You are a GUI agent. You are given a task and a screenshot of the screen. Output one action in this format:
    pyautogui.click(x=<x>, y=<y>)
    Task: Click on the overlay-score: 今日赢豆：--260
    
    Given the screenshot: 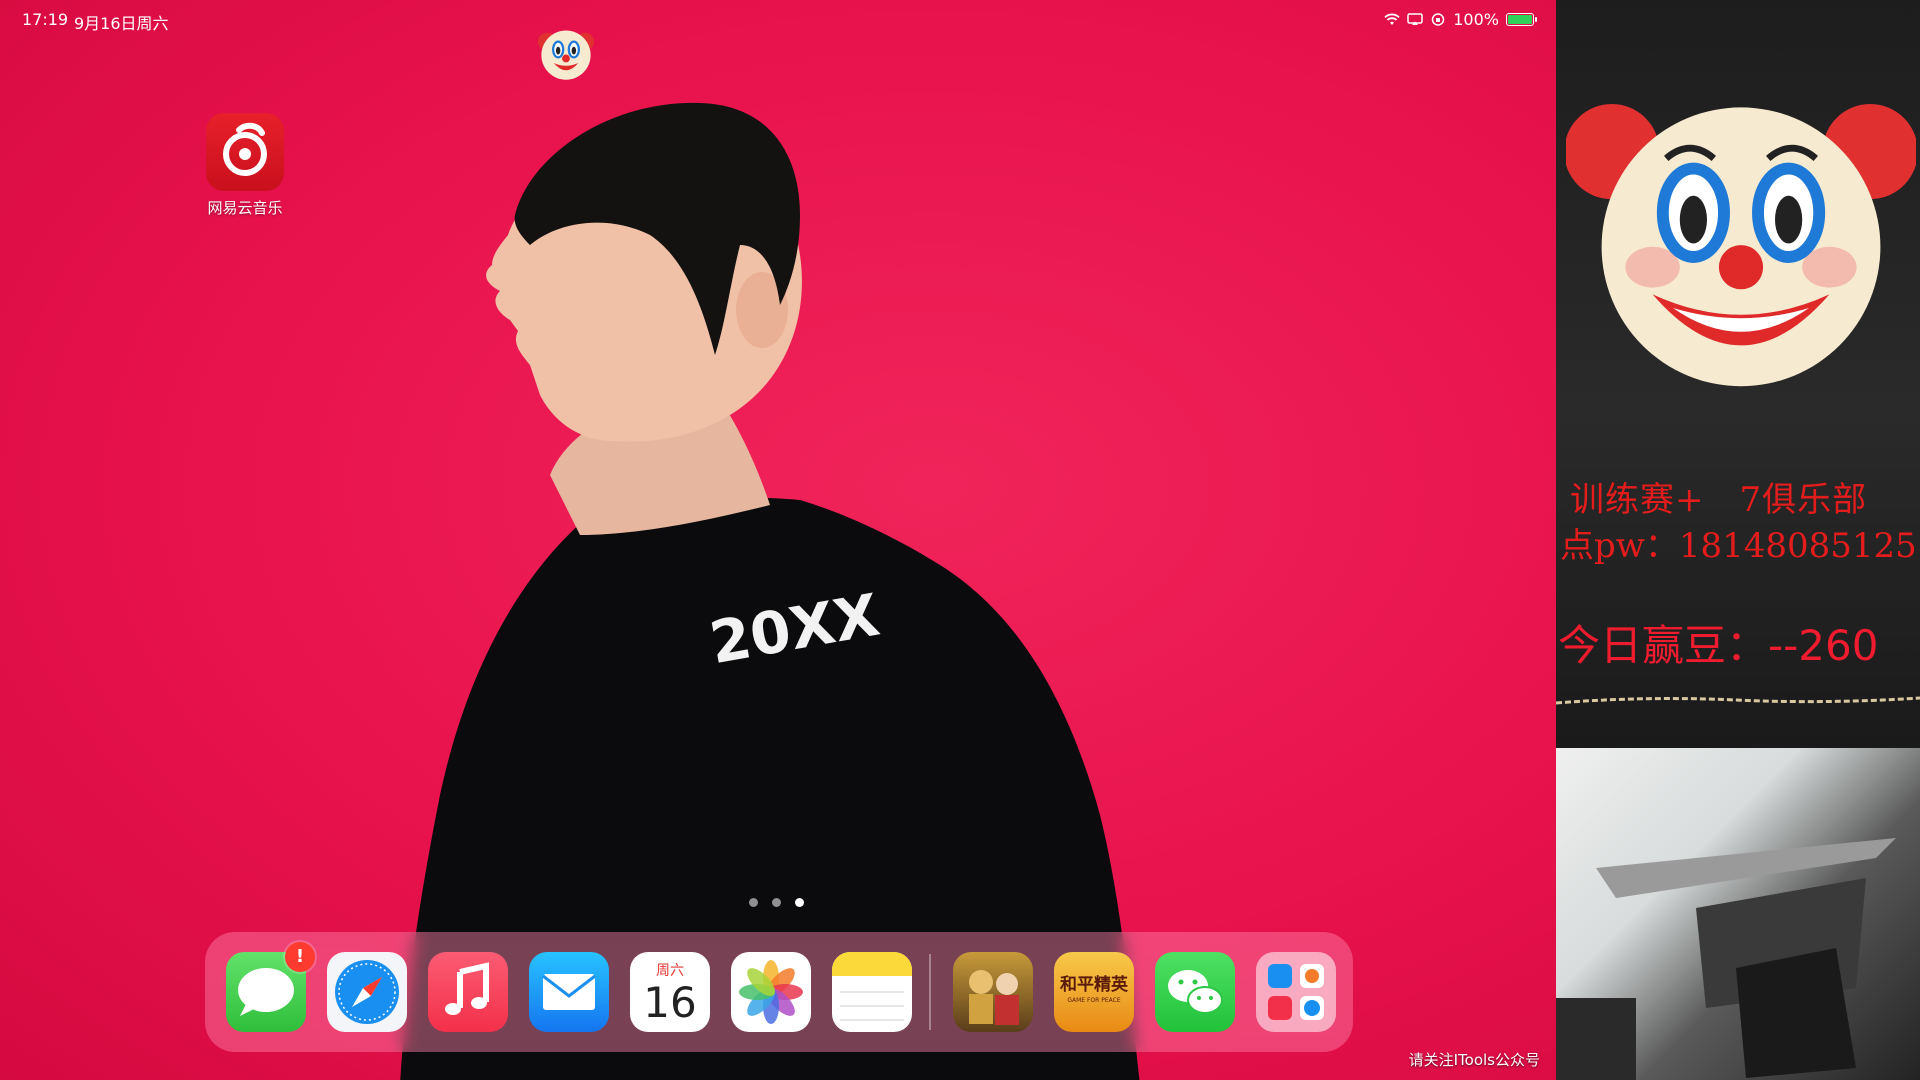 What is the action you would take?
    pyautogui.click(x=1718, y=645)
    